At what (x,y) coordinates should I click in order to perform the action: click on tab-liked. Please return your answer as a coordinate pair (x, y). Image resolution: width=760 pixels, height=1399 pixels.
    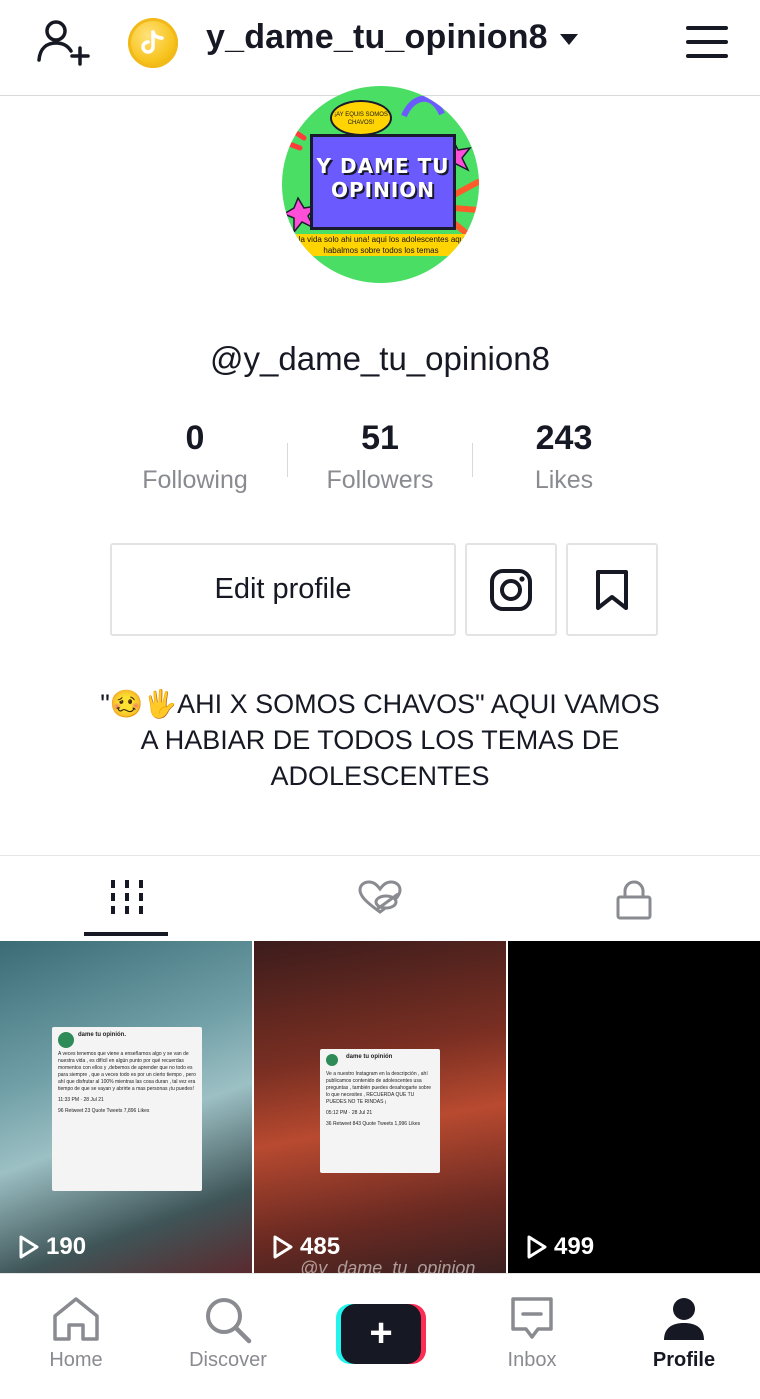
    Looking at the image, I should click on (379, 897).